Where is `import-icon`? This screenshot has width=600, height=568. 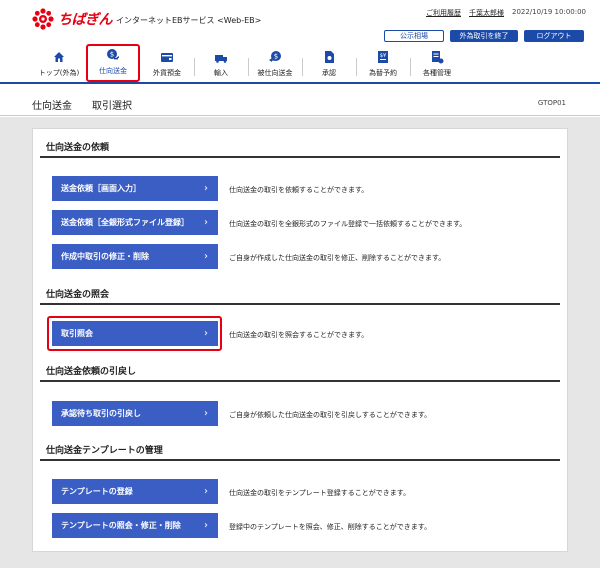 import-icon is located at coordinates (221, 57).